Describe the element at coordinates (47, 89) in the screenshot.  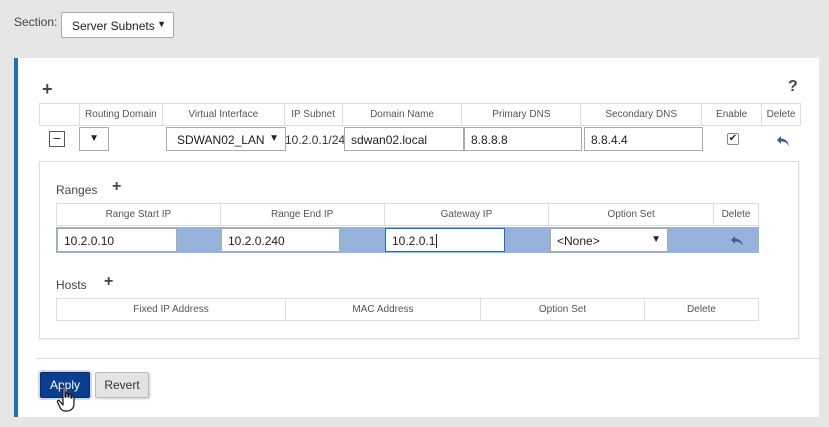
I see `add-subnet-icon: +` at that location.